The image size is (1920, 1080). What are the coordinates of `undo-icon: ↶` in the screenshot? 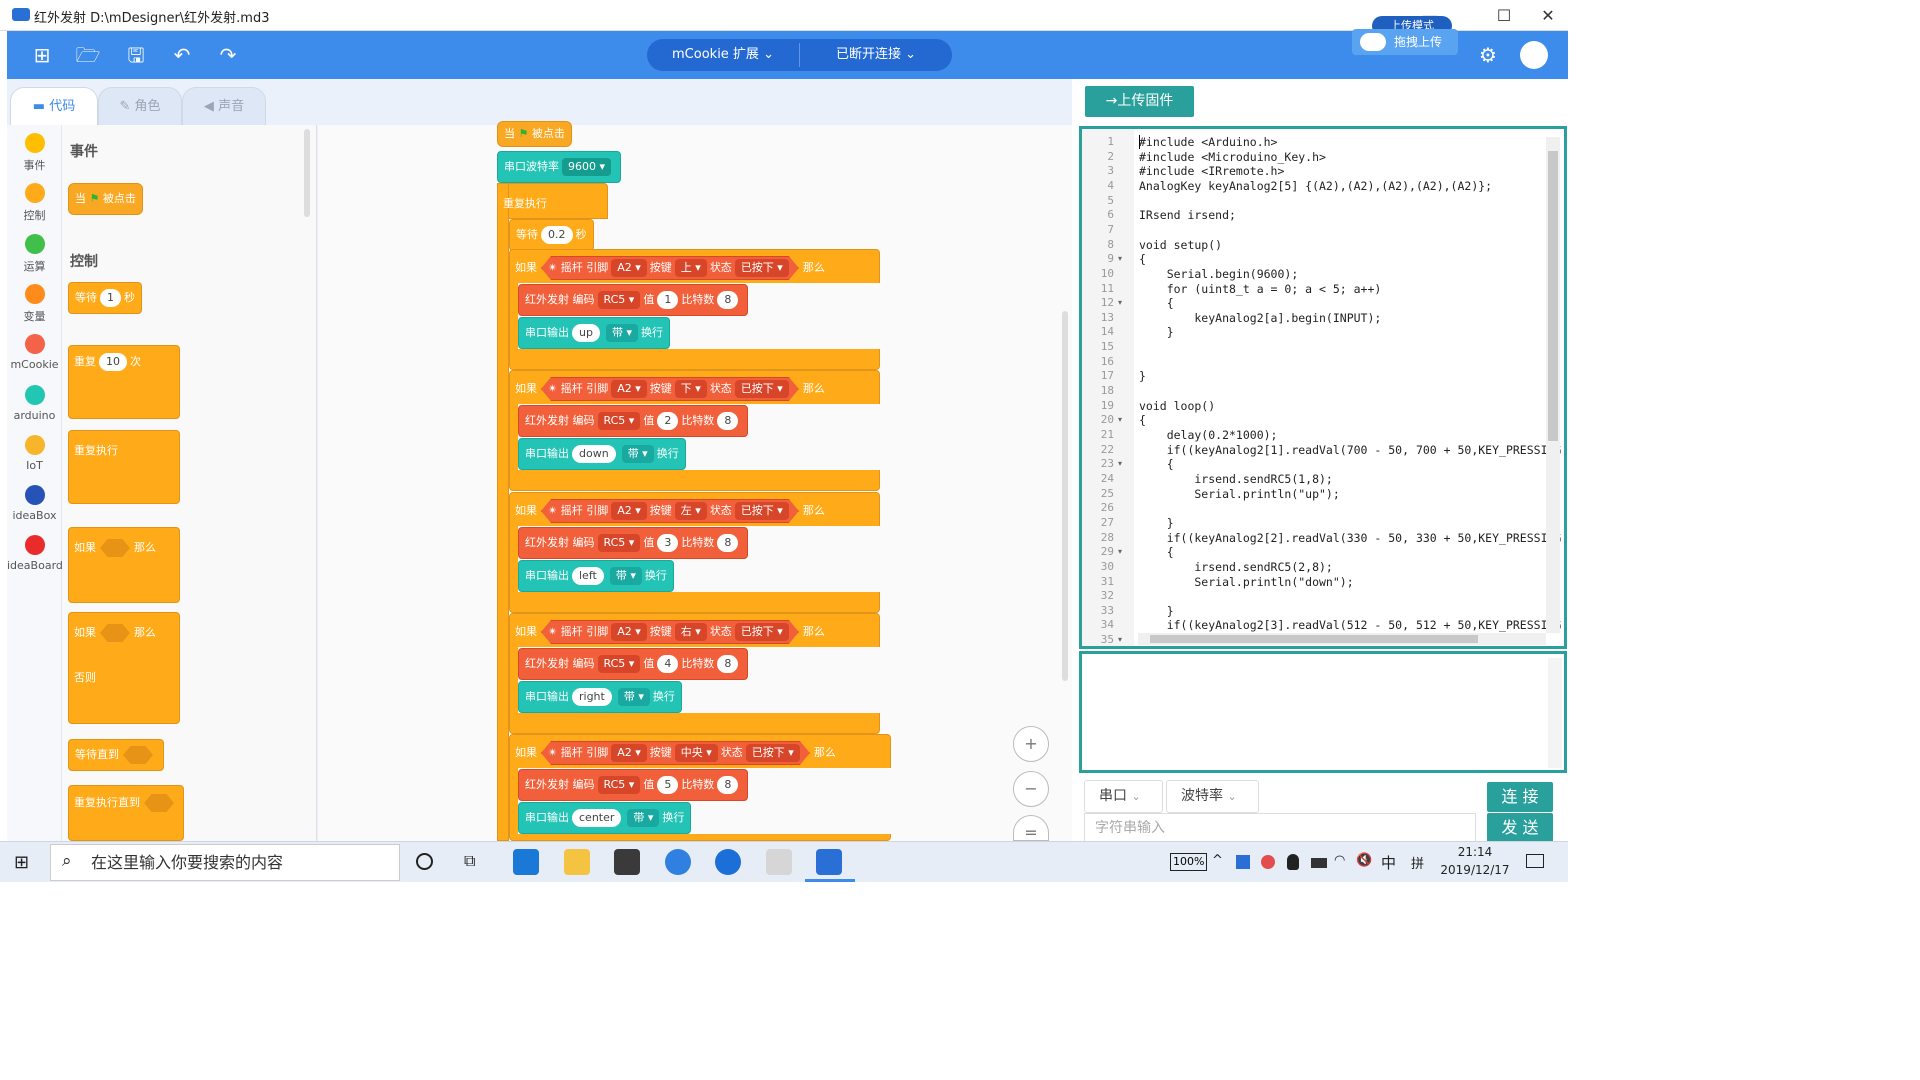 It's located at (182, 55).